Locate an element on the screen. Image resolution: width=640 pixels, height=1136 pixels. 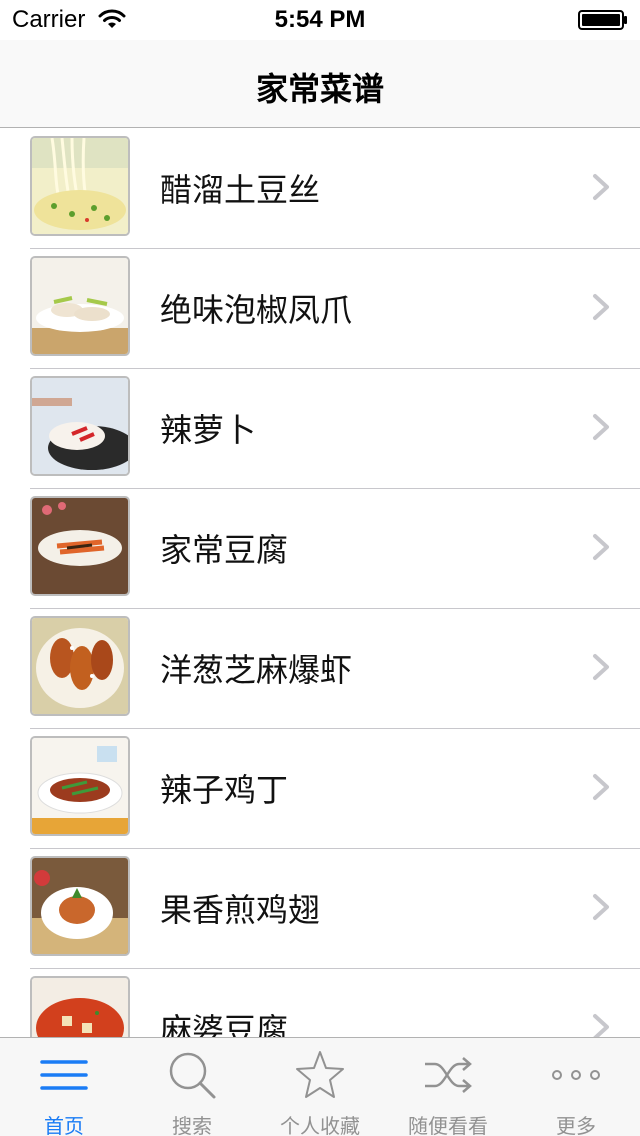
tab-home: 首页 is located at coordinates (64, 1087).